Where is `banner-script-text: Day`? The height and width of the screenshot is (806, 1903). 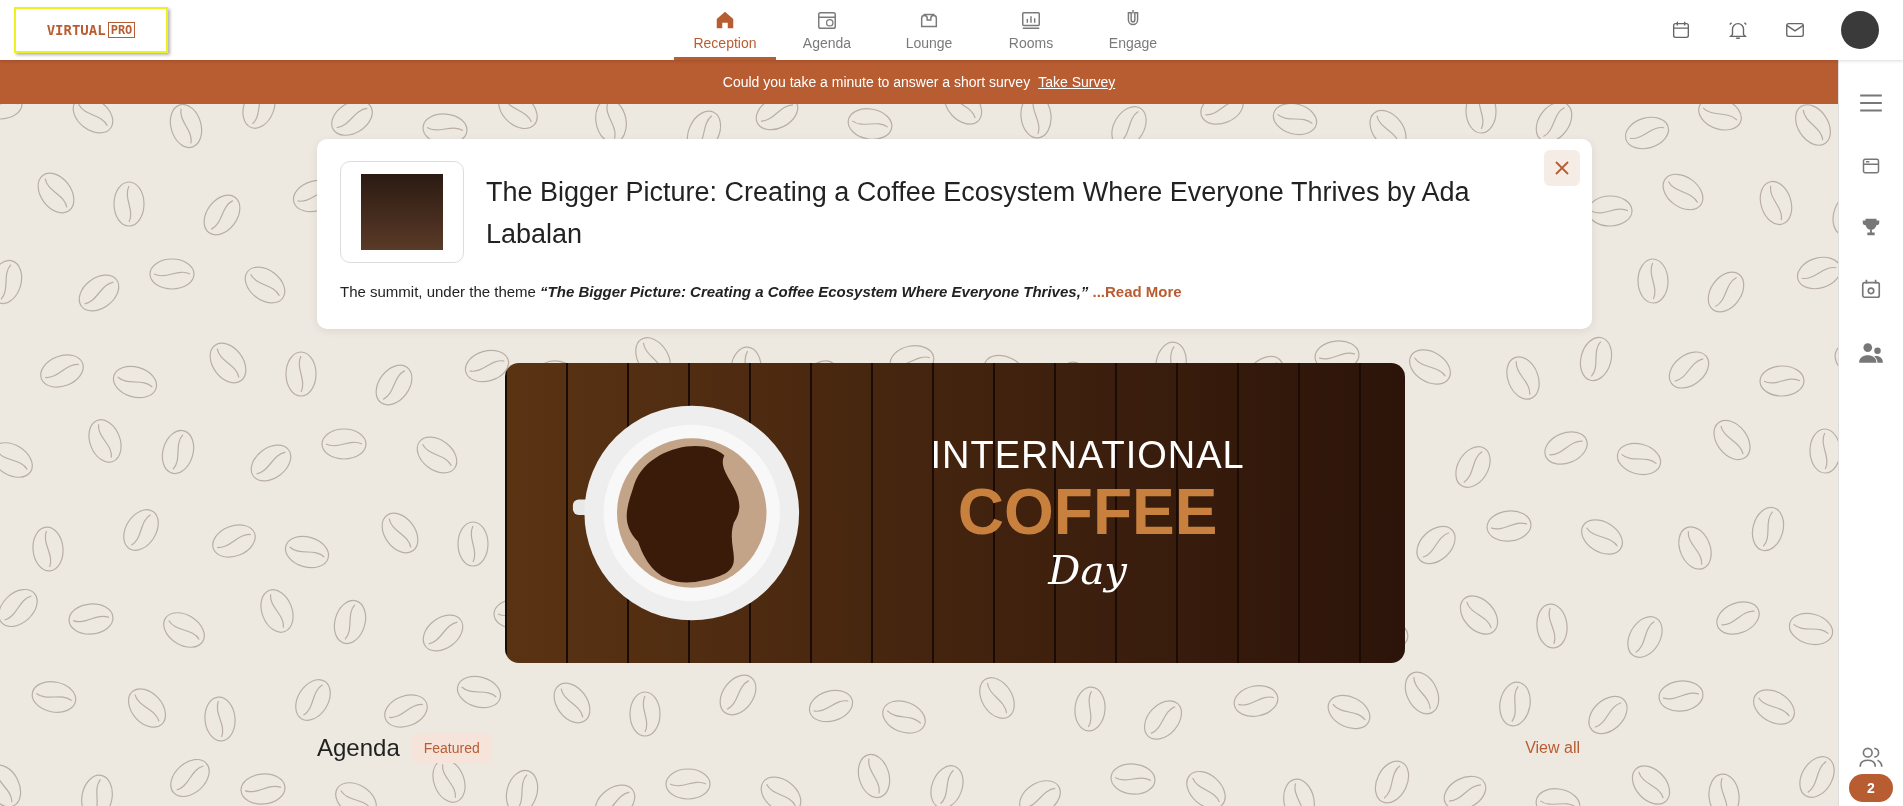
banner-script-text: Day is located at coordinates (1087, 569).